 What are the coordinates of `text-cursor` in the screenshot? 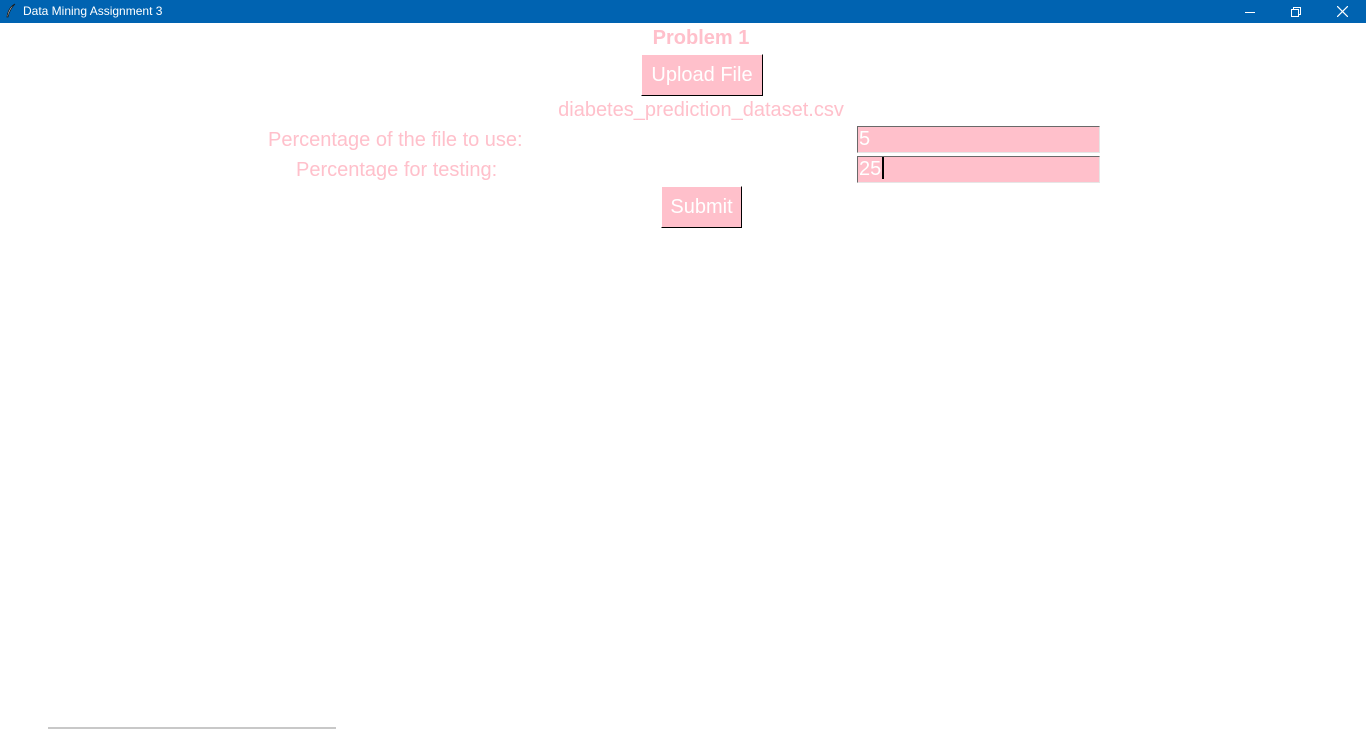 It's located at (883, 168).